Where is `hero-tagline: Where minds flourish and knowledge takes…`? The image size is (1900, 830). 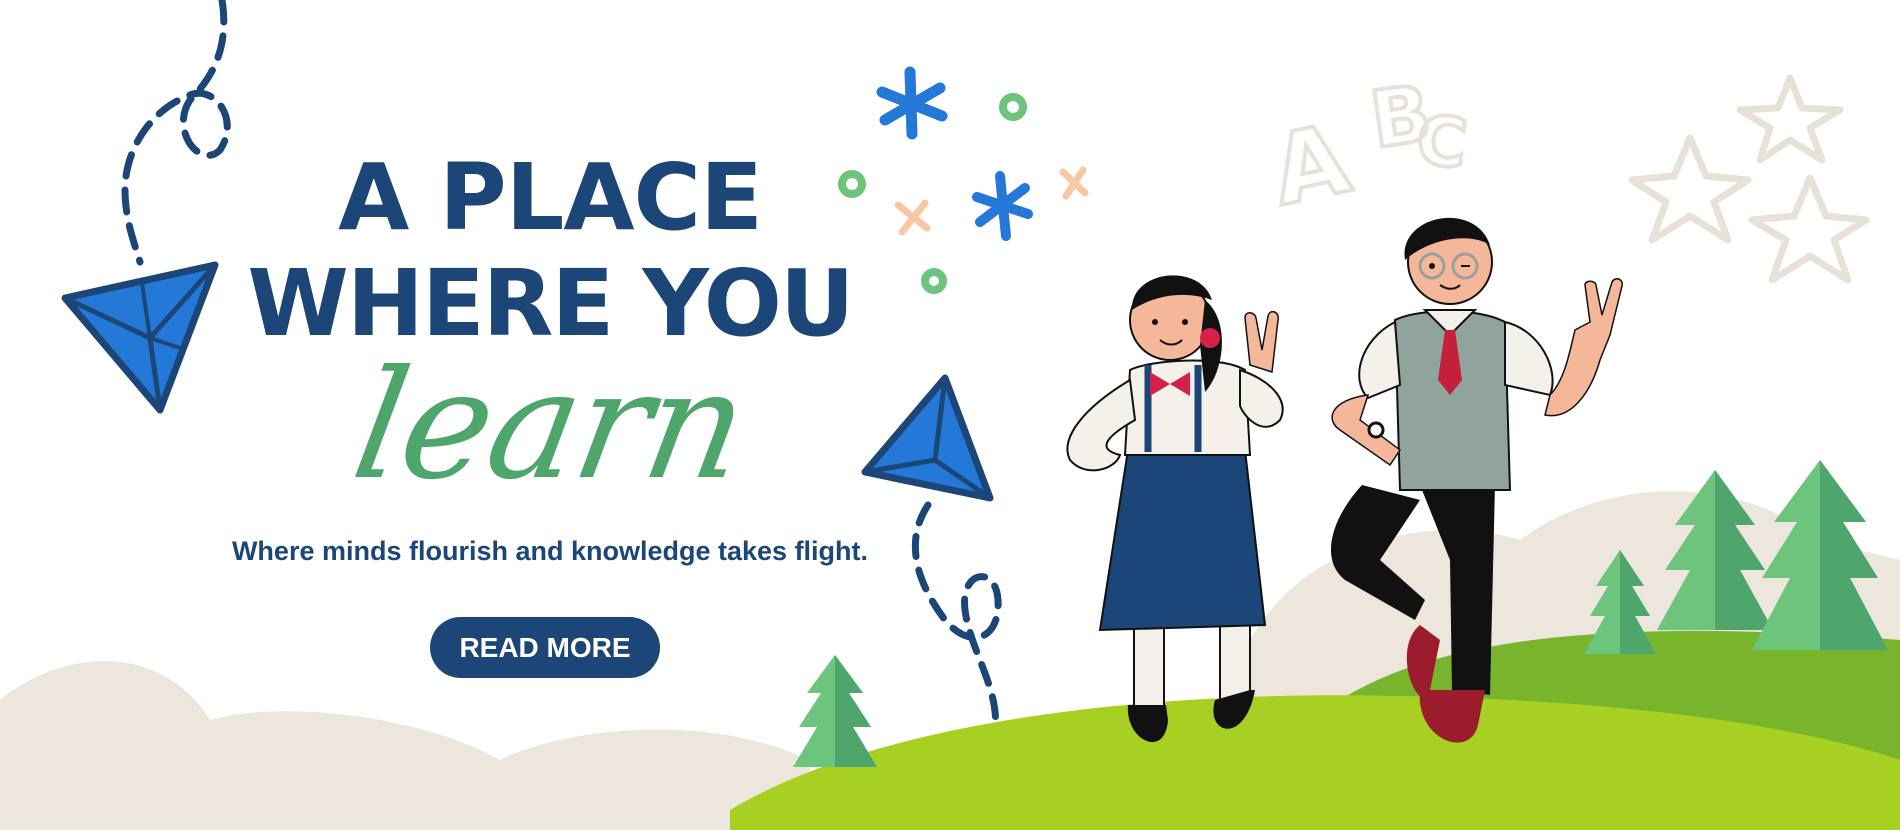 hero-tagline: Where minds flourish and knowledge takes… is located at coordinates (550, 551).